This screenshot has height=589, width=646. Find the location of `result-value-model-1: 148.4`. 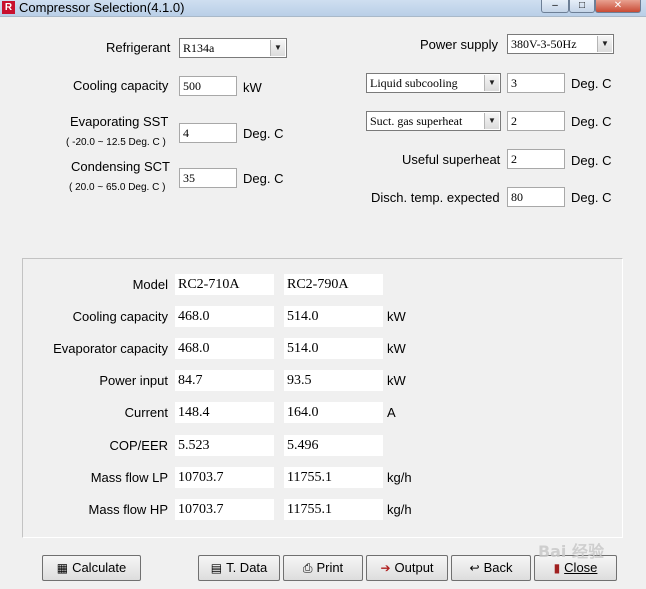

result-value-model-1: 148.4 is located at coordinates (224, 412).